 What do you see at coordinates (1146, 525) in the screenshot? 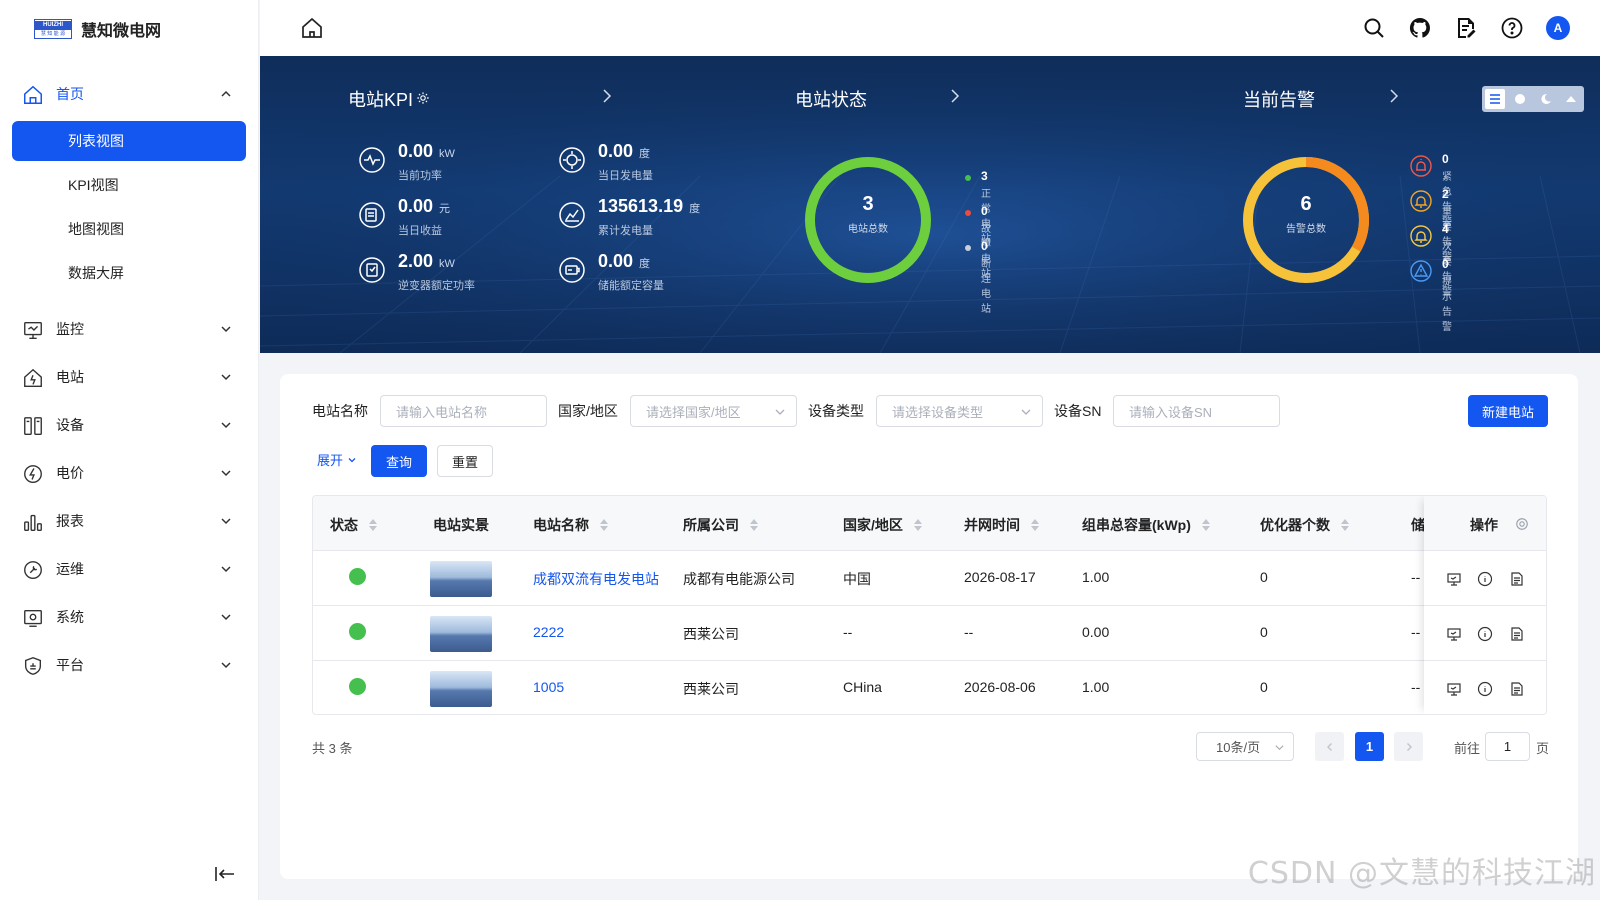
I see `col-capacity: 组串总容量(kWp)` at bounding box center [1146, 525].